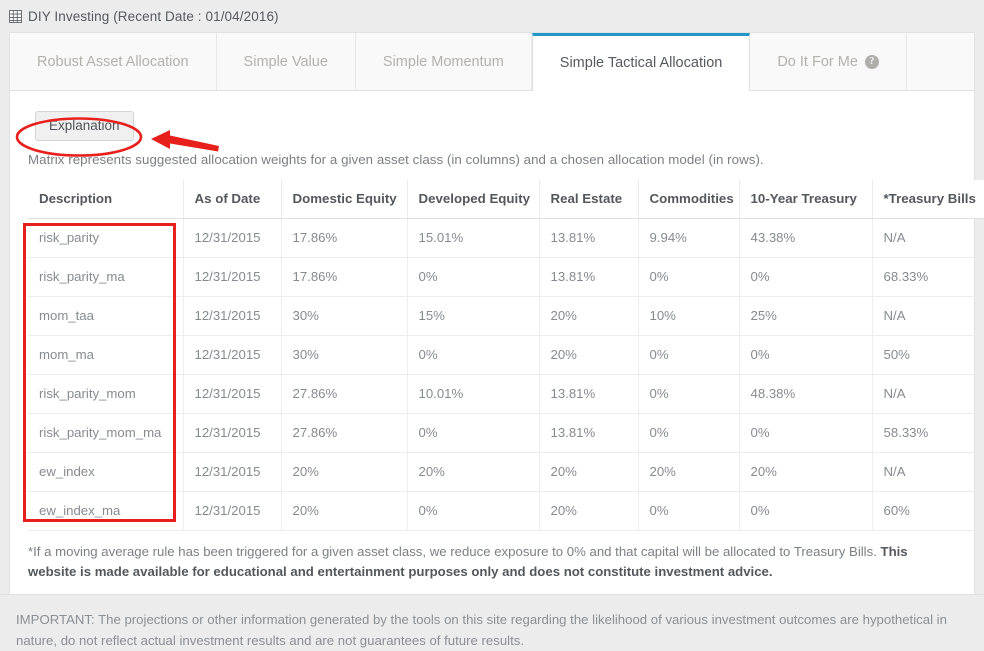 This screenshot has width=984, height=651. What do you see at coordinates (106, 238) in the screenshot?
I see `cell-description: risk_parity` at bounding box center [106, 238].